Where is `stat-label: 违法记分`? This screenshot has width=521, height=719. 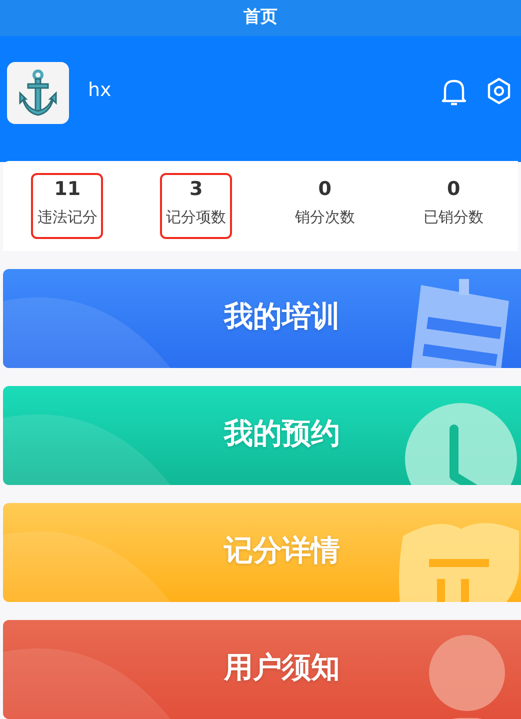 stat-label: 违法记分 is located at coordinates (67, 217).